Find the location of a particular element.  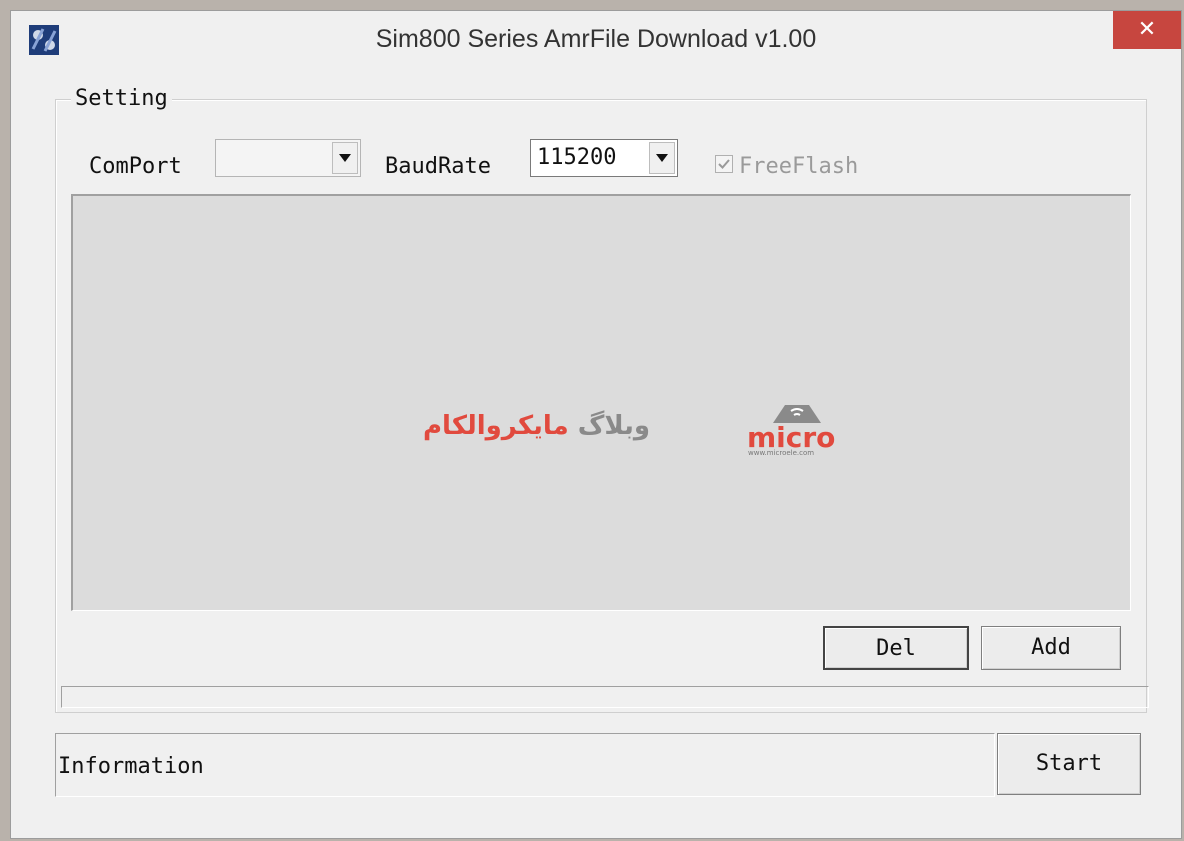

information-box: Information is located at coordinates (525, 765).